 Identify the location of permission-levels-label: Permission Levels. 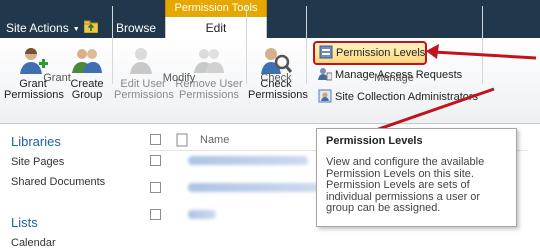
(381, 53).